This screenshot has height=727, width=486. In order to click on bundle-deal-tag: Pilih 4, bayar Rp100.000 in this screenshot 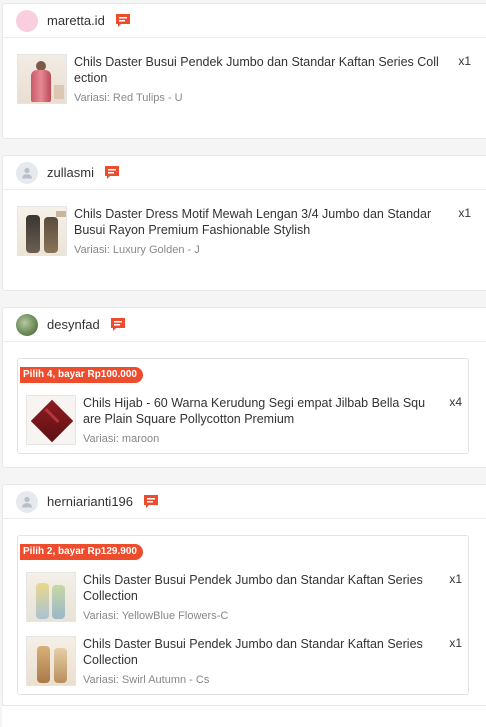, I will do `click(81, 375)`.